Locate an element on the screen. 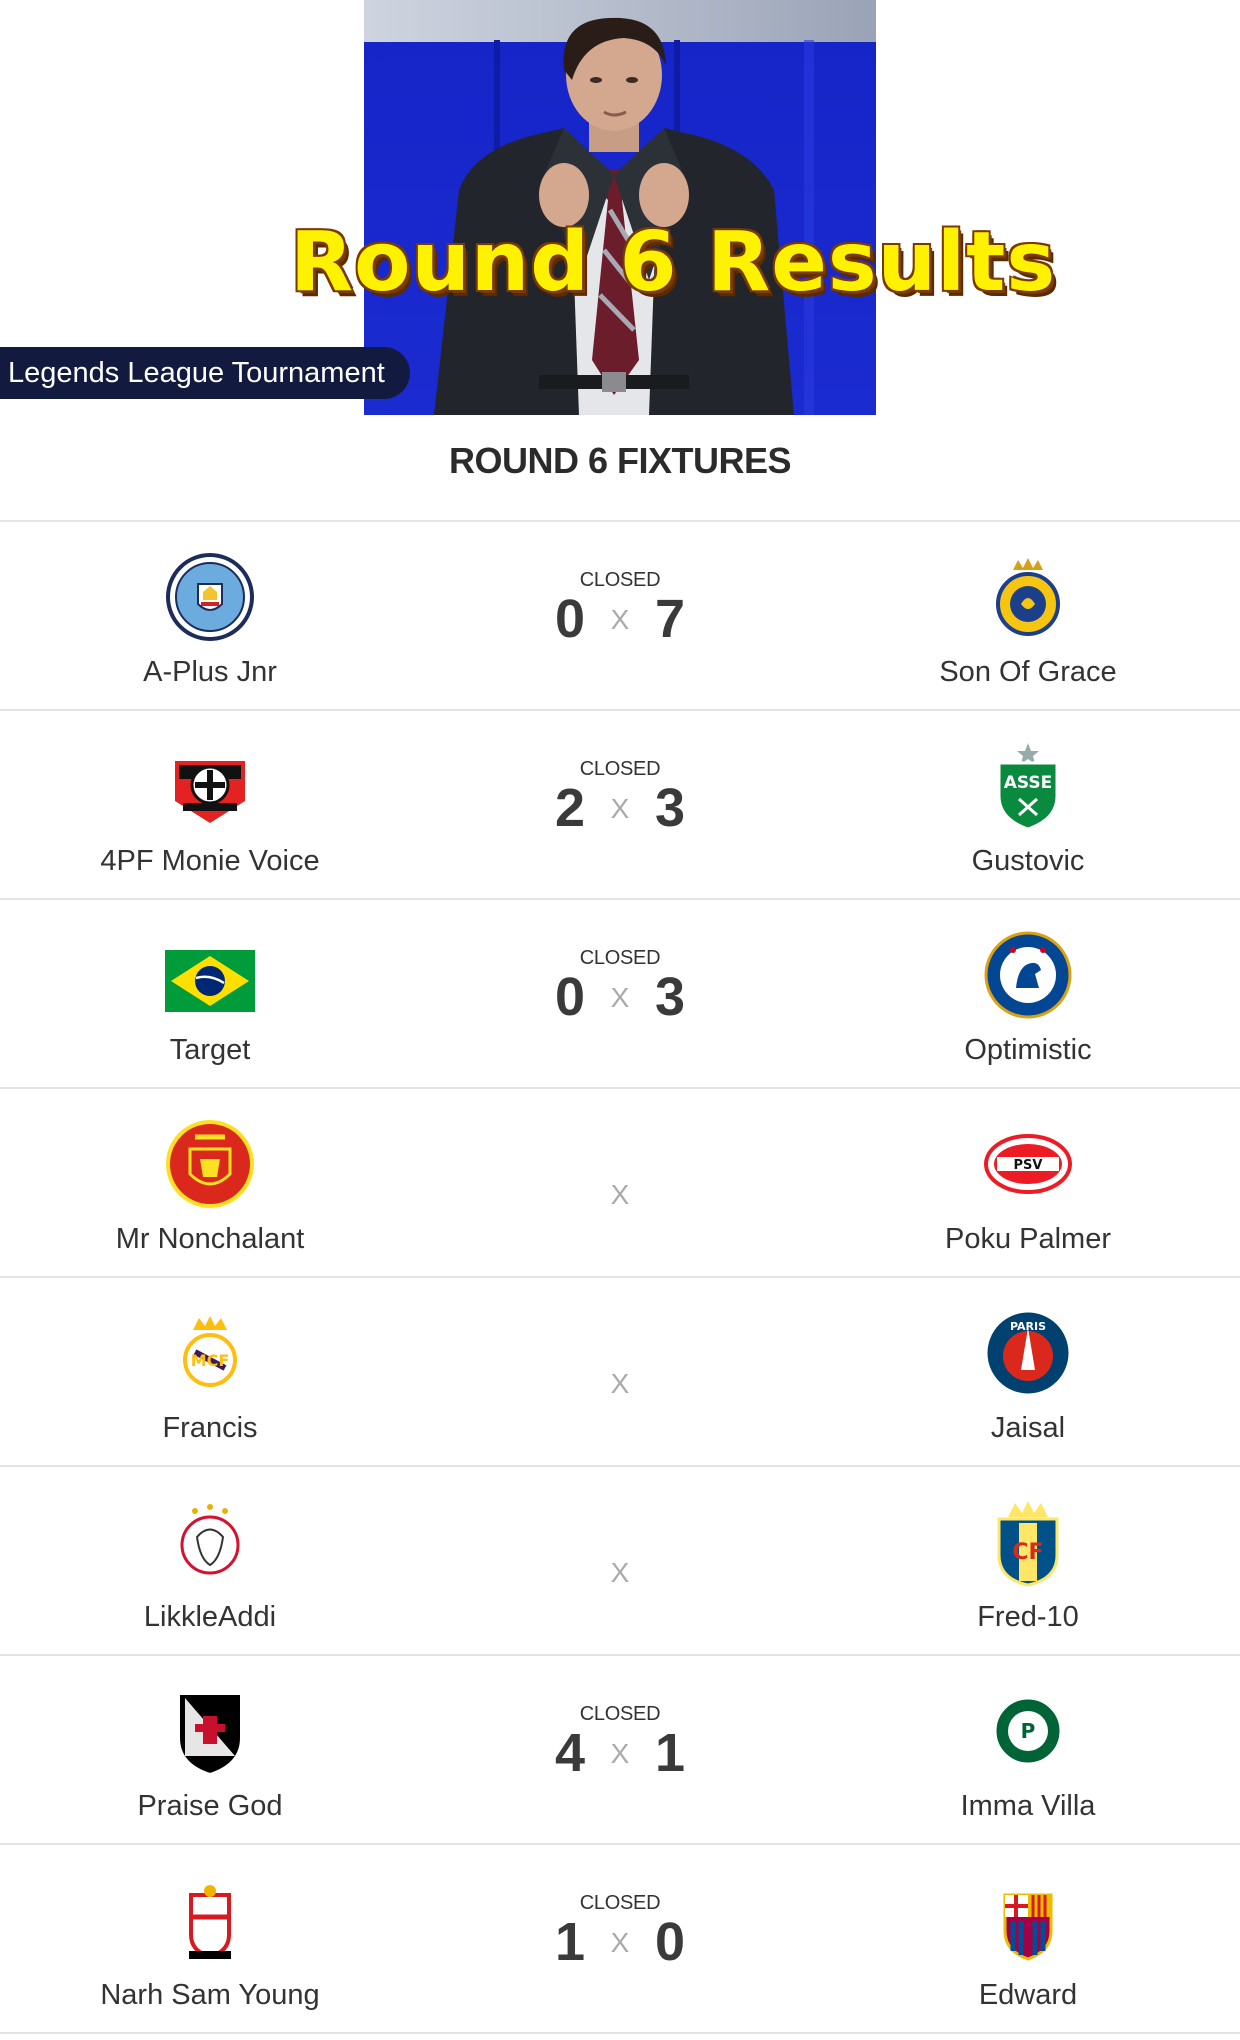 Image resolution: width=1240 pixels, height=2040 pixels. home-team: Praise God is located at coordinates (210, 1750).